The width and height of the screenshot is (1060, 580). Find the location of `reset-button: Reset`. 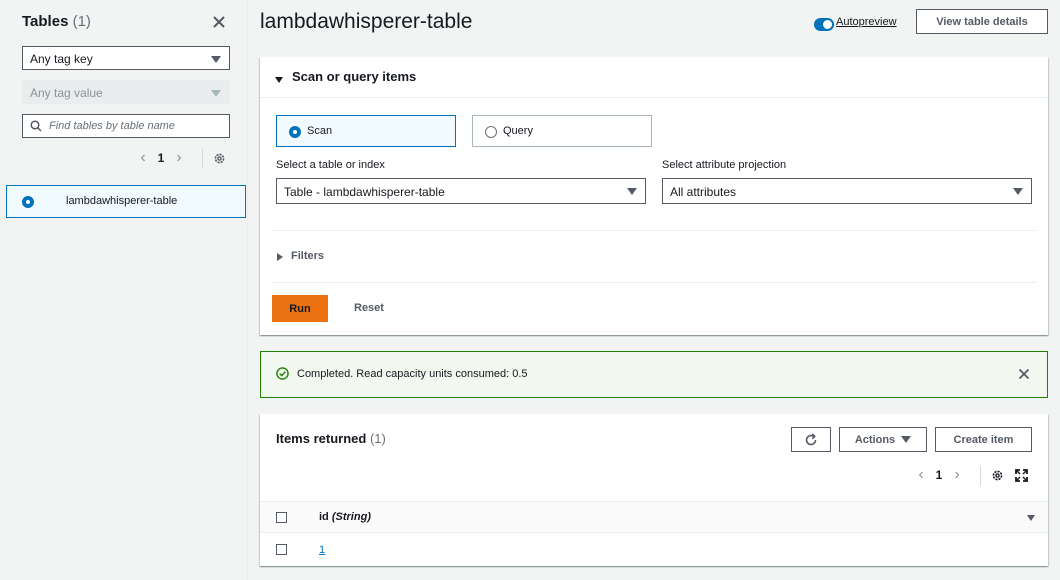

reset-button: Reset is located at coordinates (369, 308).